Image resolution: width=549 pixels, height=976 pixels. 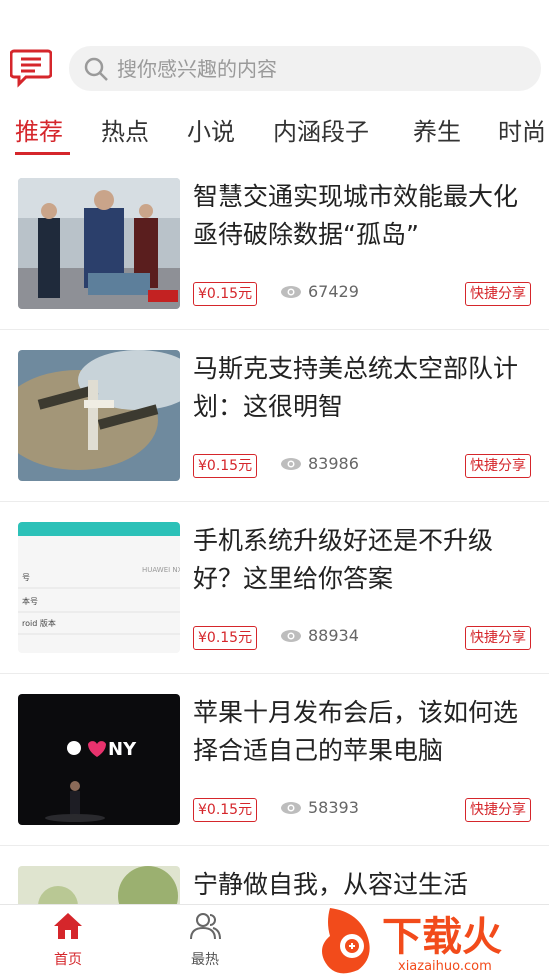 What do you see at coordinates (364, 885) in the screenshot?
I see `article-title: 宁静做自我，从容过生活` at bounding box center [364, 885].